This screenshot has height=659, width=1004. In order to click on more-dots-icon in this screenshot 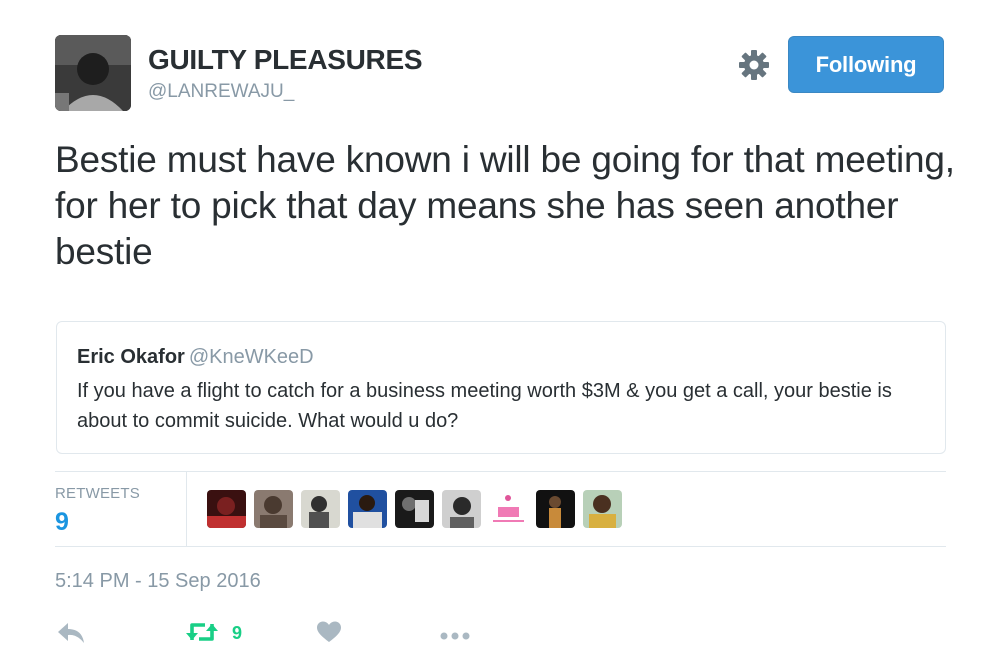, I will do `click(455, 634)`.